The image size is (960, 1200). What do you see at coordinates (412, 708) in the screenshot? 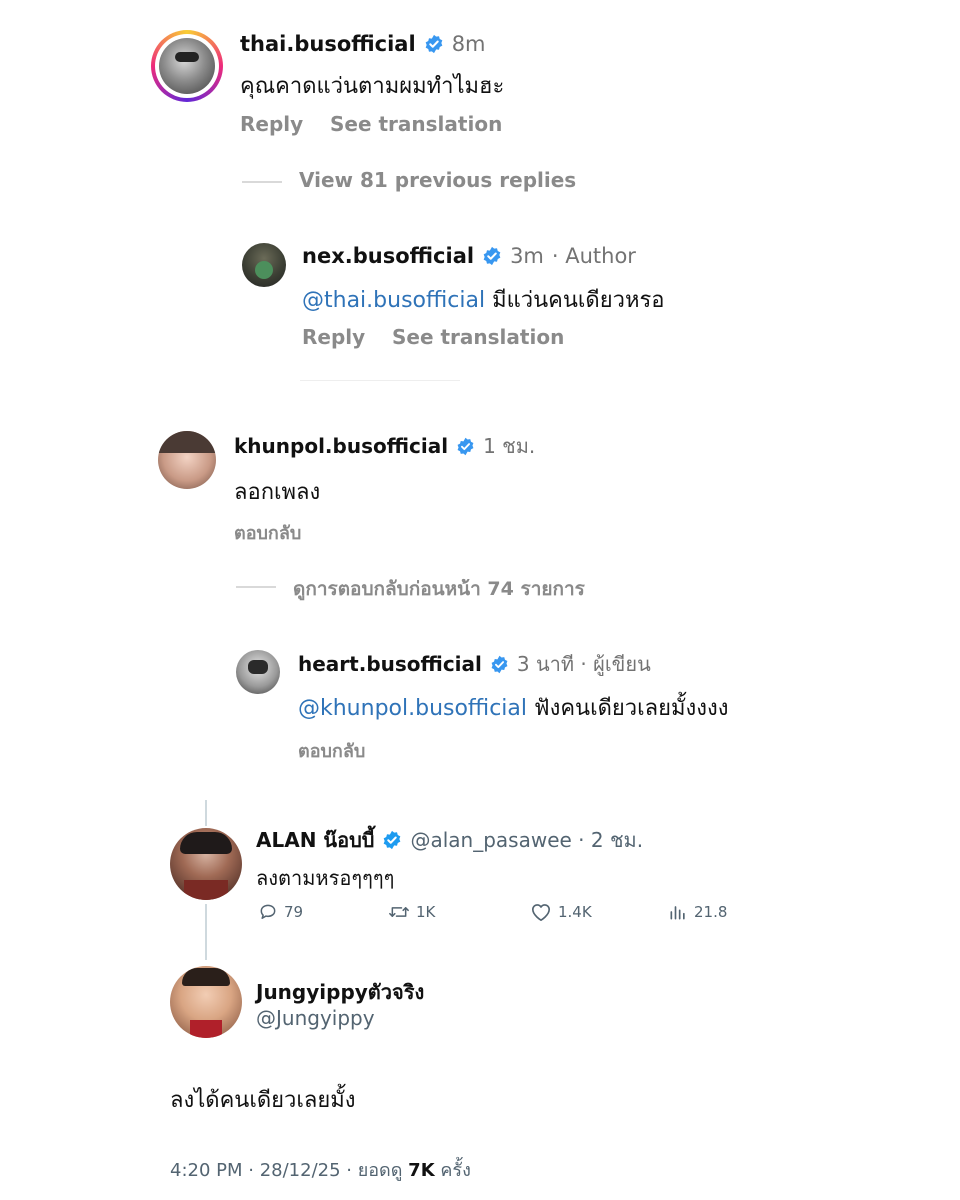
I see `mention-link: @khunpol.busofficial` at bounding box center [412, 708].